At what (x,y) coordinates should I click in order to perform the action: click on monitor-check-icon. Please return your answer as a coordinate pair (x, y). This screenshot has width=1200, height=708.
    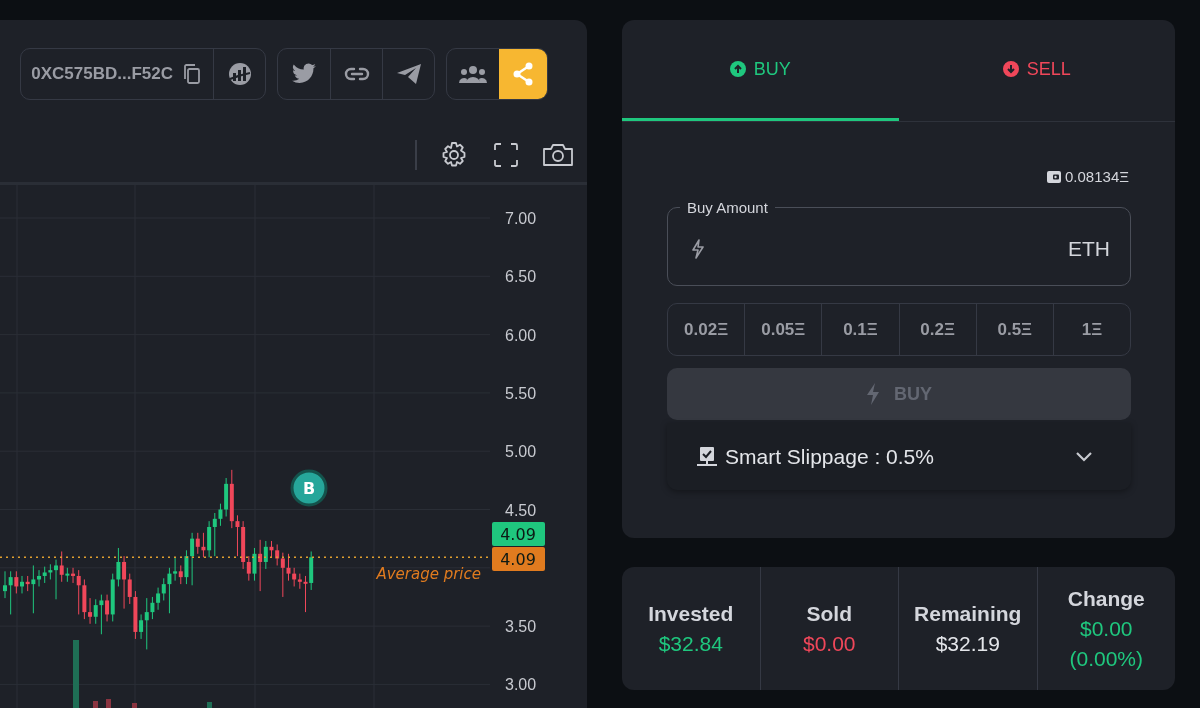
    Looking at the image, I should click on (707, 456).